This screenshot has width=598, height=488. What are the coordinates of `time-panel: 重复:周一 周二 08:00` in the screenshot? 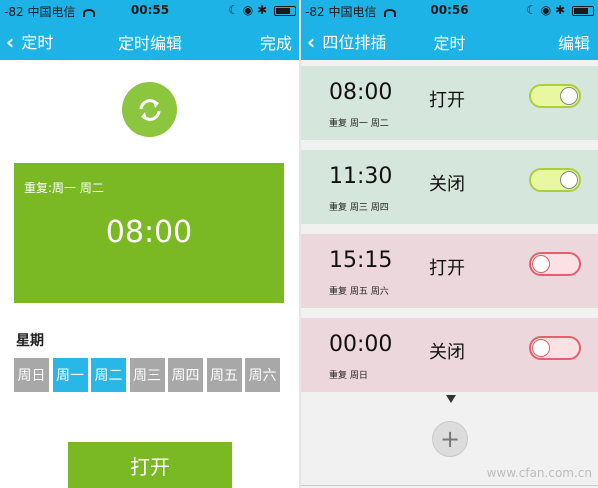 It's located at (149, 233).